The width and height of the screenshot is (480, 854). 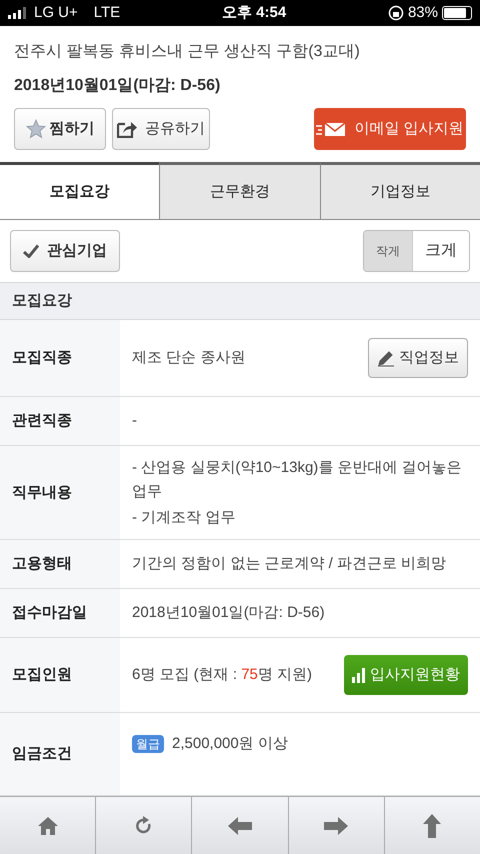 What do you see at coordinates (161, 129) in the screenshot?
I see `share-button: 공유하기` at bounding box center [161, 129].